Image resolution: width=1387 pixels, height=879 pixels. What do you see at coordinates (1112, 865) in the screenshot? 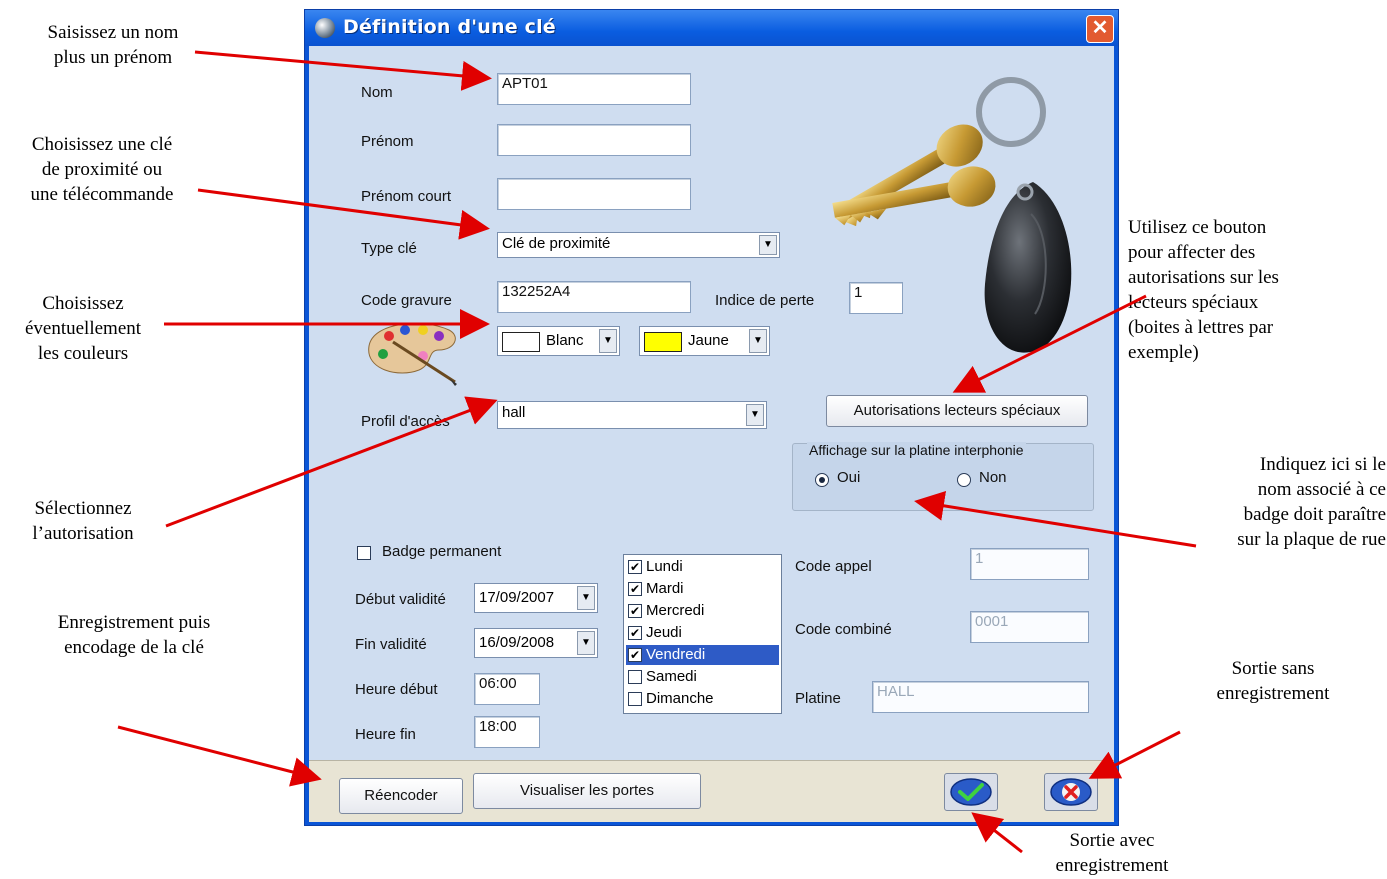
I see `annotation-line: enregistrement` at bounding box center [1112, 865].